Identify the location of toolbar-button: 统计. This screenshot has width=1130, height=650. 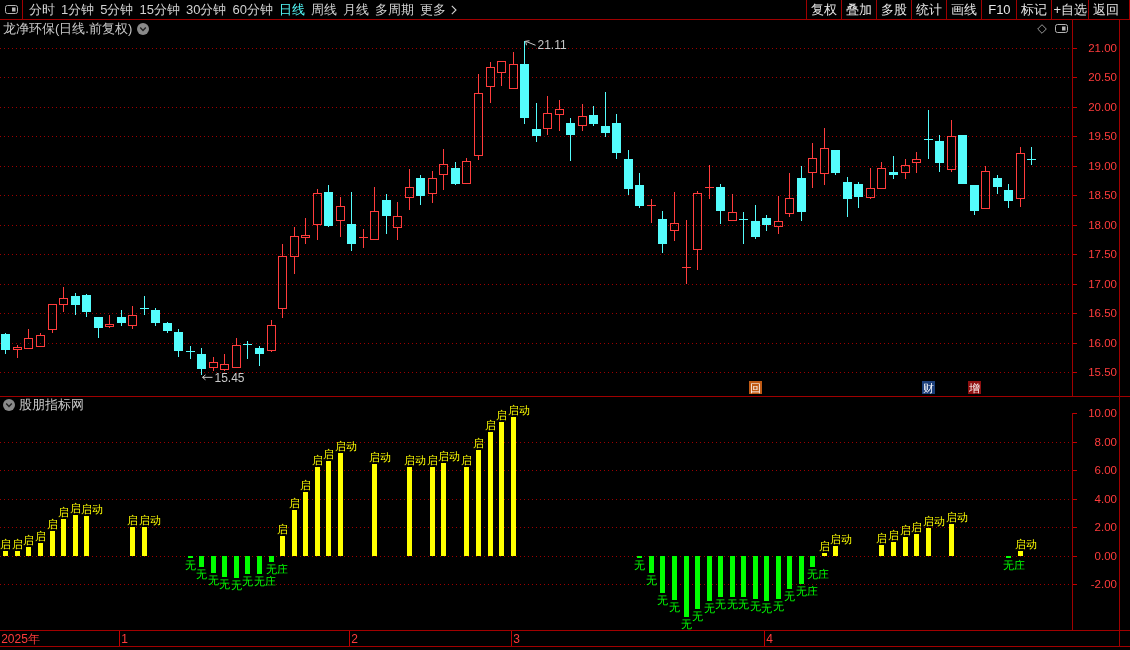
(929, 9).